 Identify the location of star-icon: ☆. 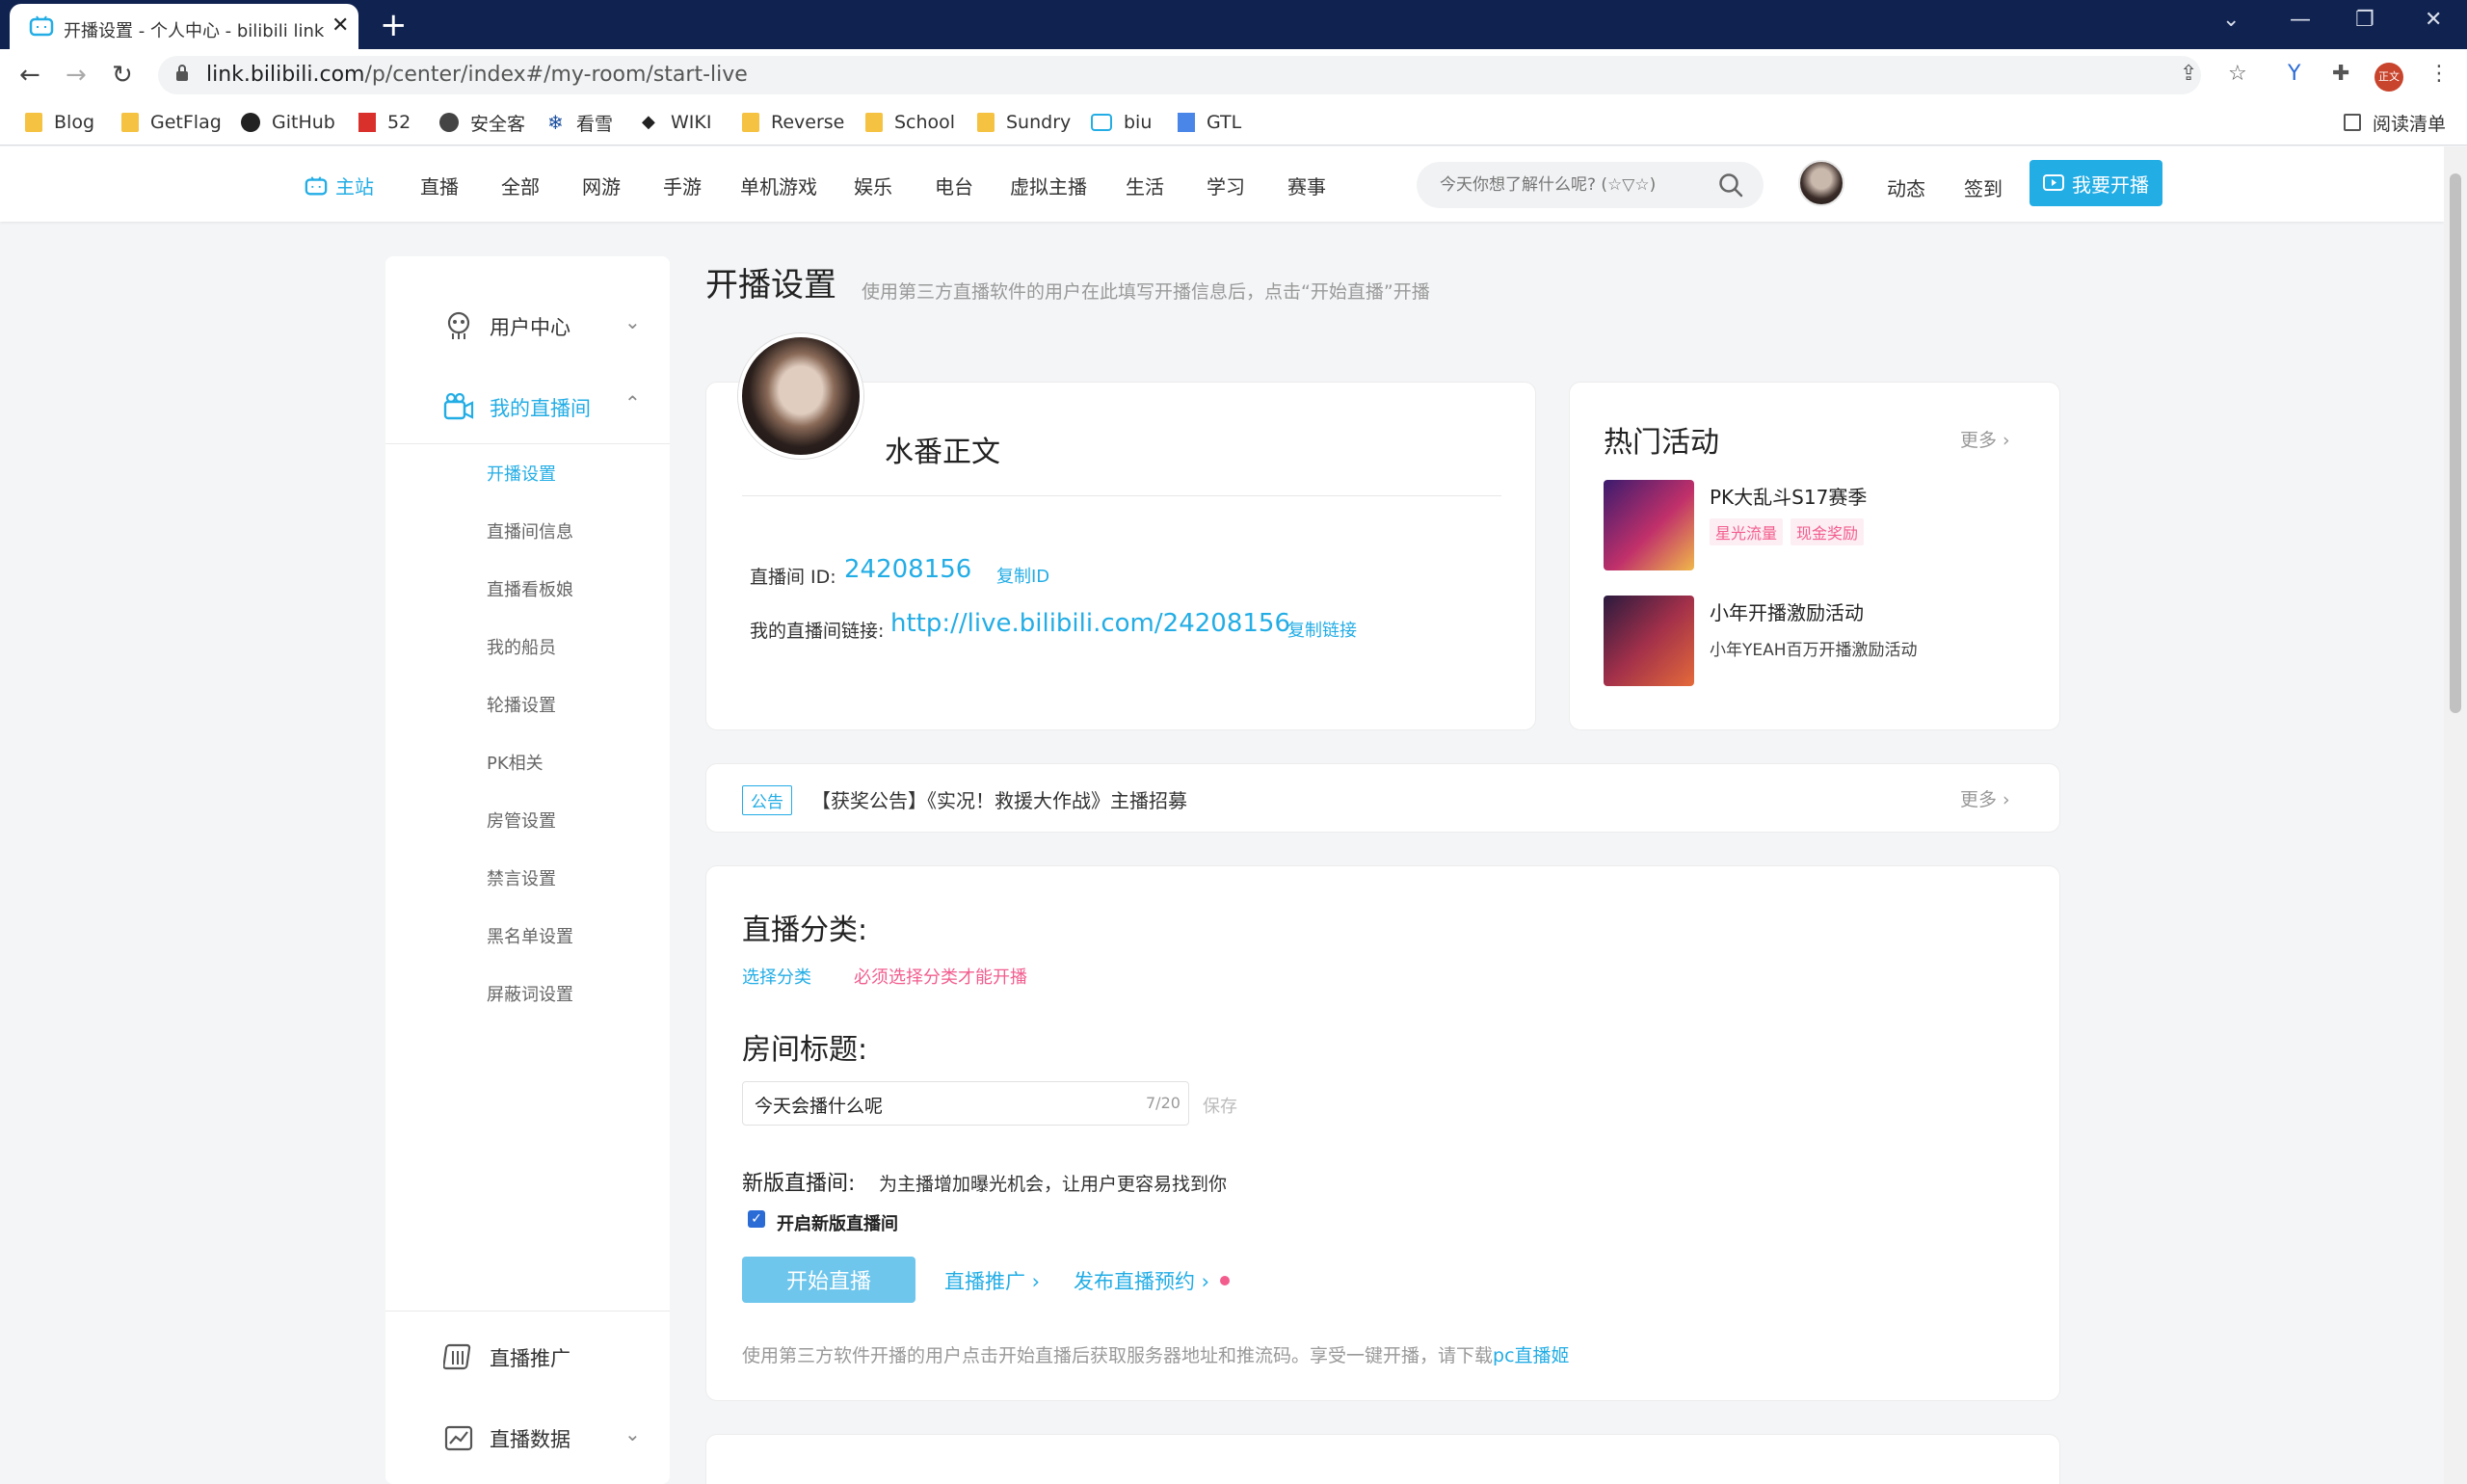
(2237, 74).